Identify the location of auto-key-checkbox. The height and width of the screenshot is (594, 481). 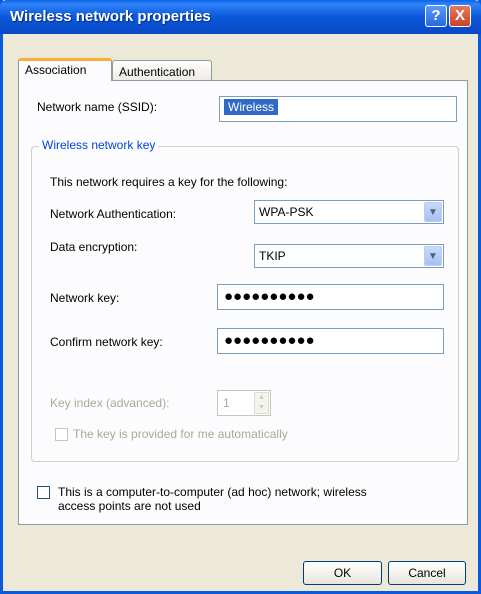
(61, 434).